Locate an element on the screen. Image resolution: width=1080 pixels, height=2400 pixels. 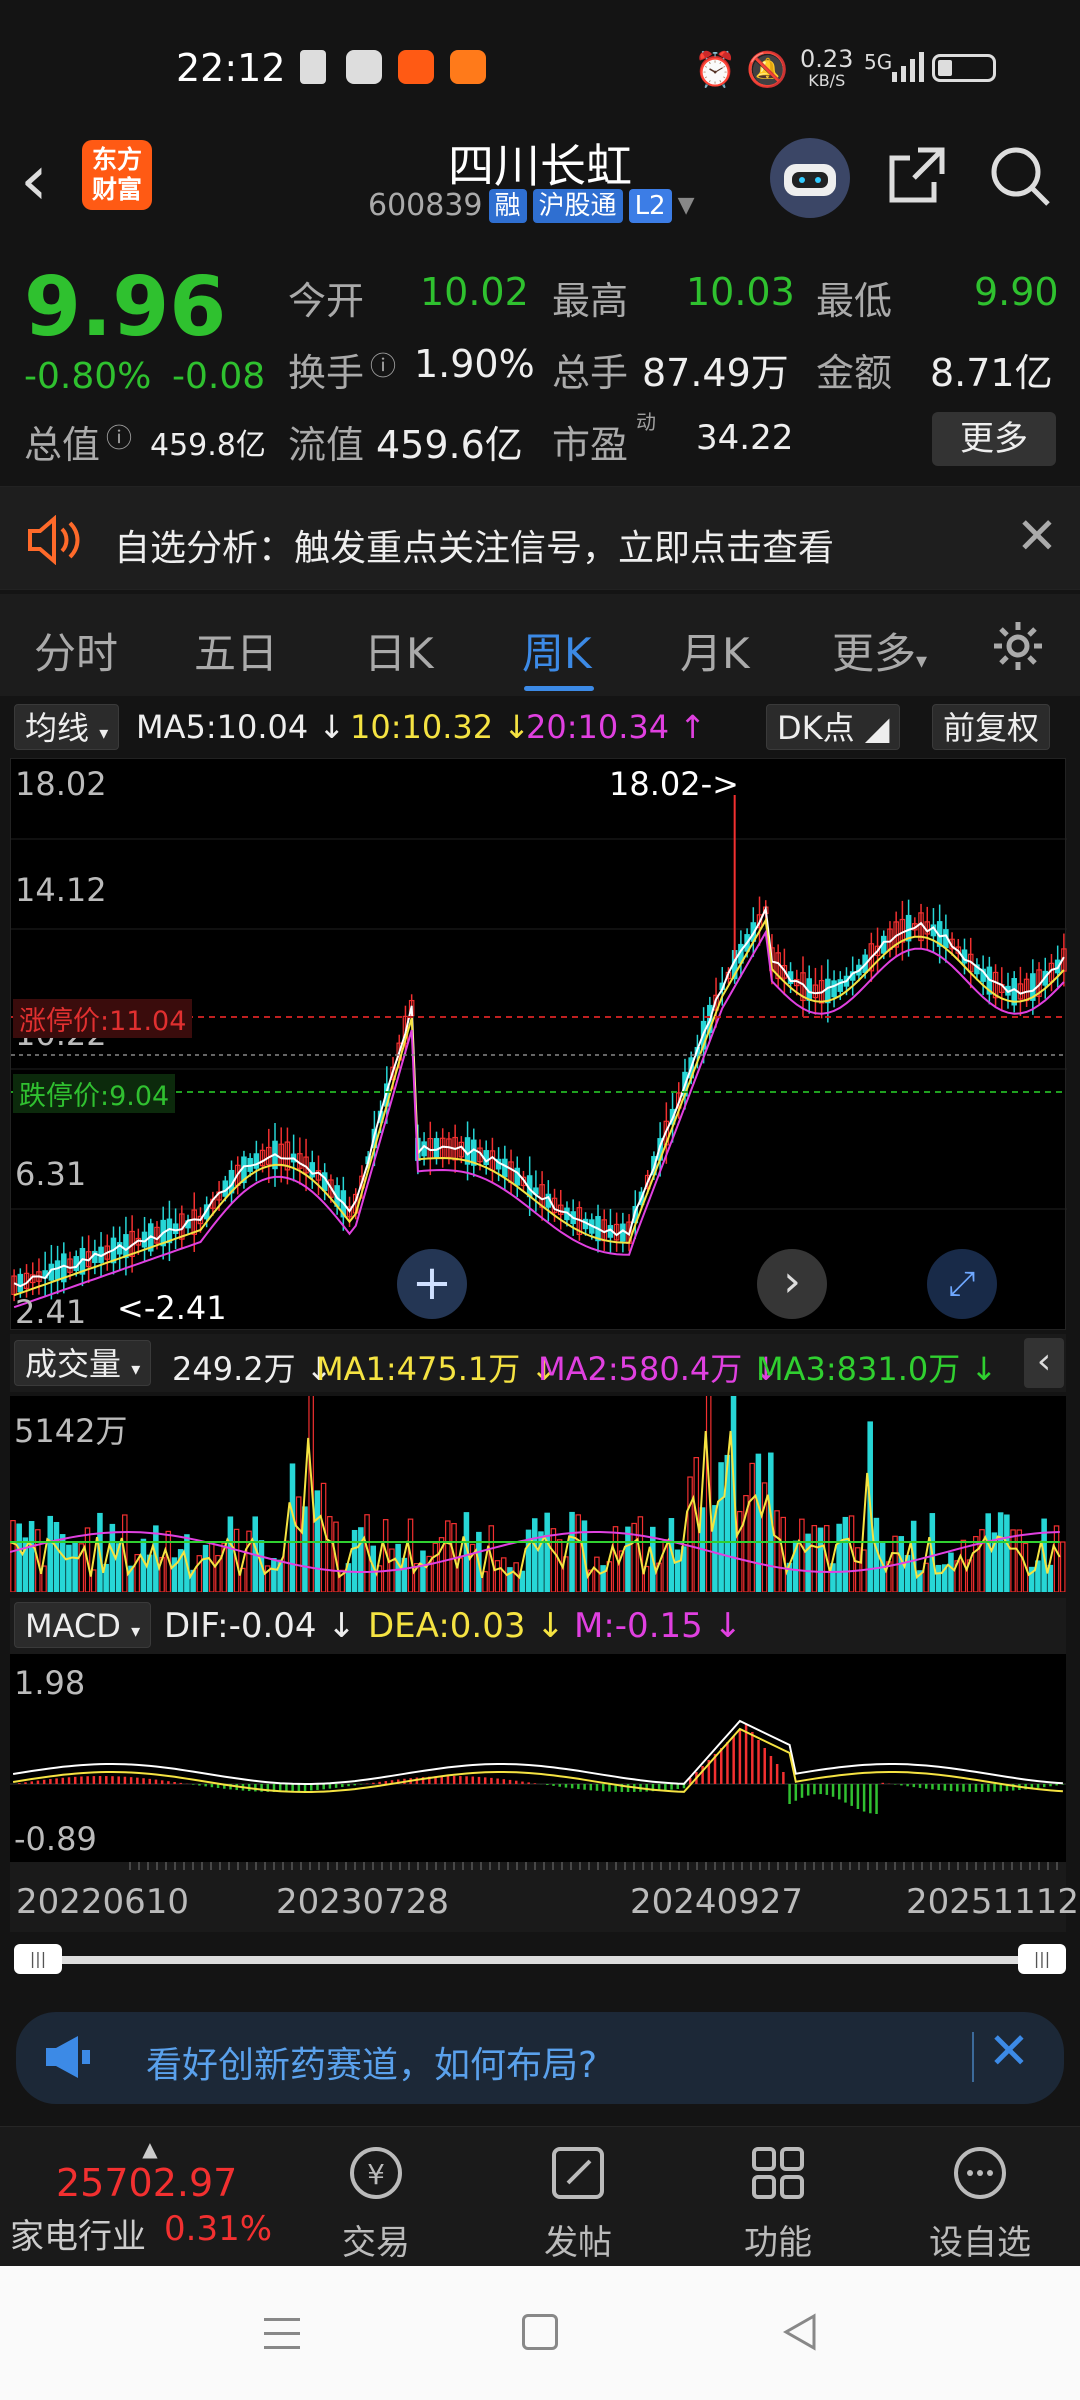
nav-functions: 功能 is located at coordinates (778, 2202).